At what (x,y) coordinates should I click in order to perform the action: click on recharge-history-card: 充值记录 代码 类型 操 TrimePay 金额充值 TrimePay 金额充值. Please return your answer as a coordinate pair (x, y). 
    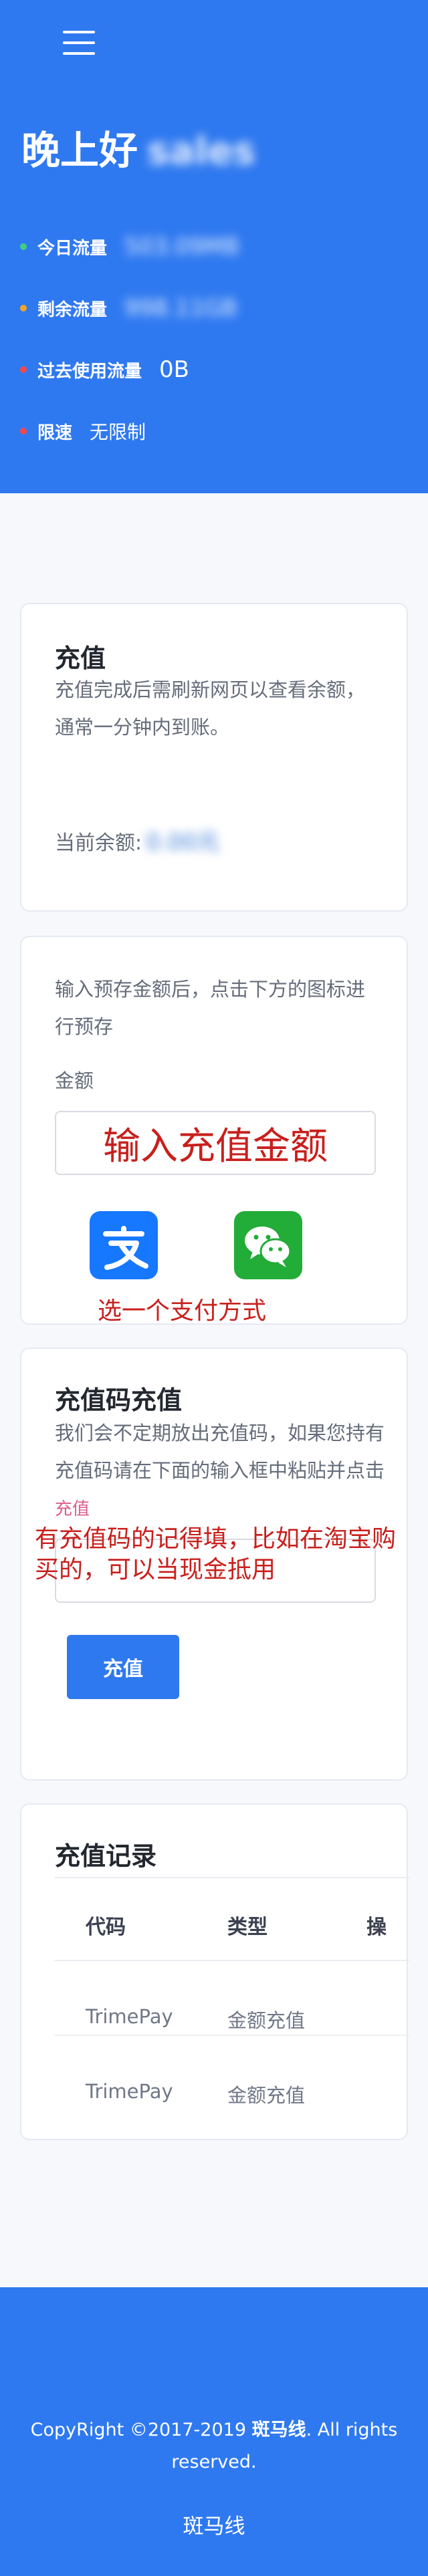
    Looking at the image, I should click on (214, 1972).